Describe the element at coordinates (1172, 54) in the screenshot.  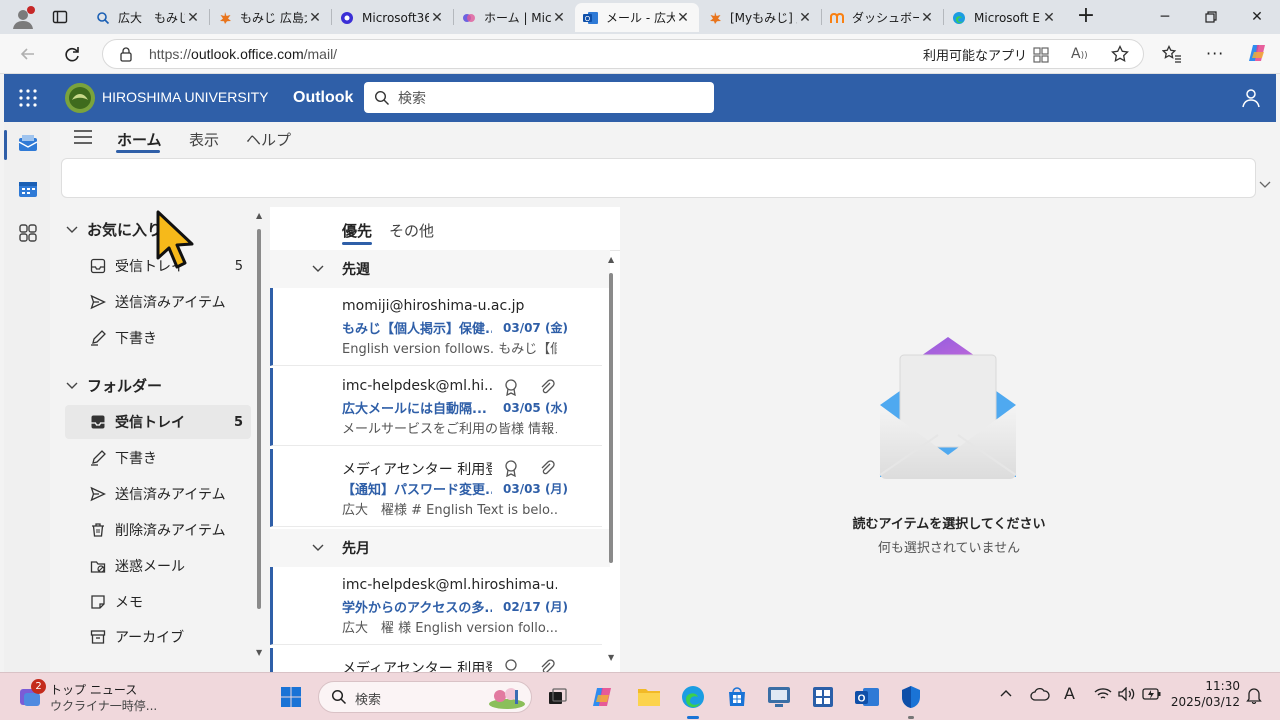
I see `favorites-icon` at that location.